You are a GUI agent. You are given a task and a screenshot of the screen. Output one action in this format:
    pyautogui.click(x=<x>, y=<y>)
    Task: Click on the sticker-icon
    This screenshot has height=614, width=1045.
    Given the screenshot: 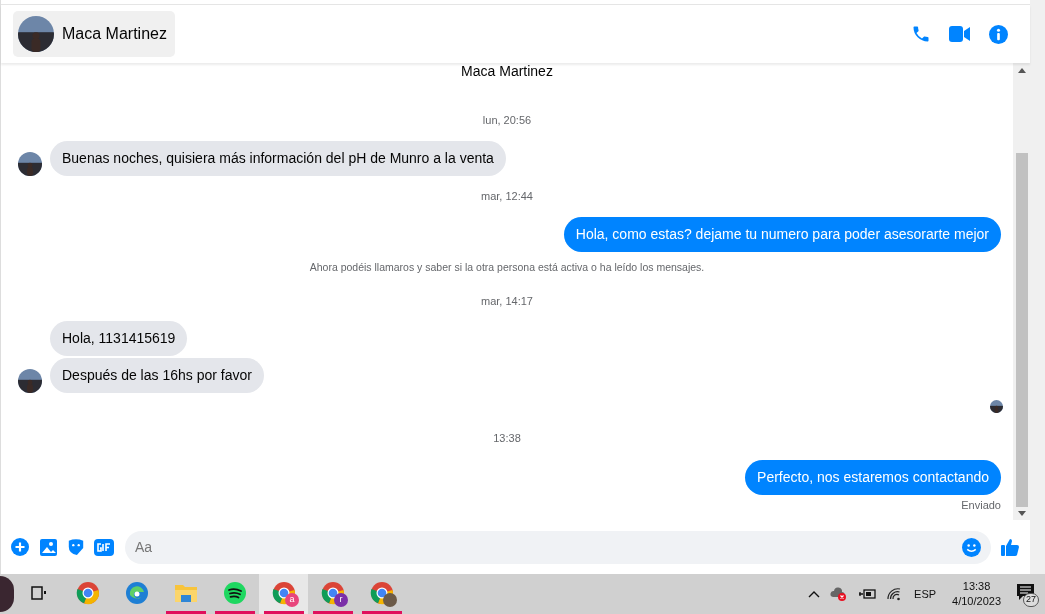 What is the action you would take?
    pyautogui.click(x=76, y=547)
    